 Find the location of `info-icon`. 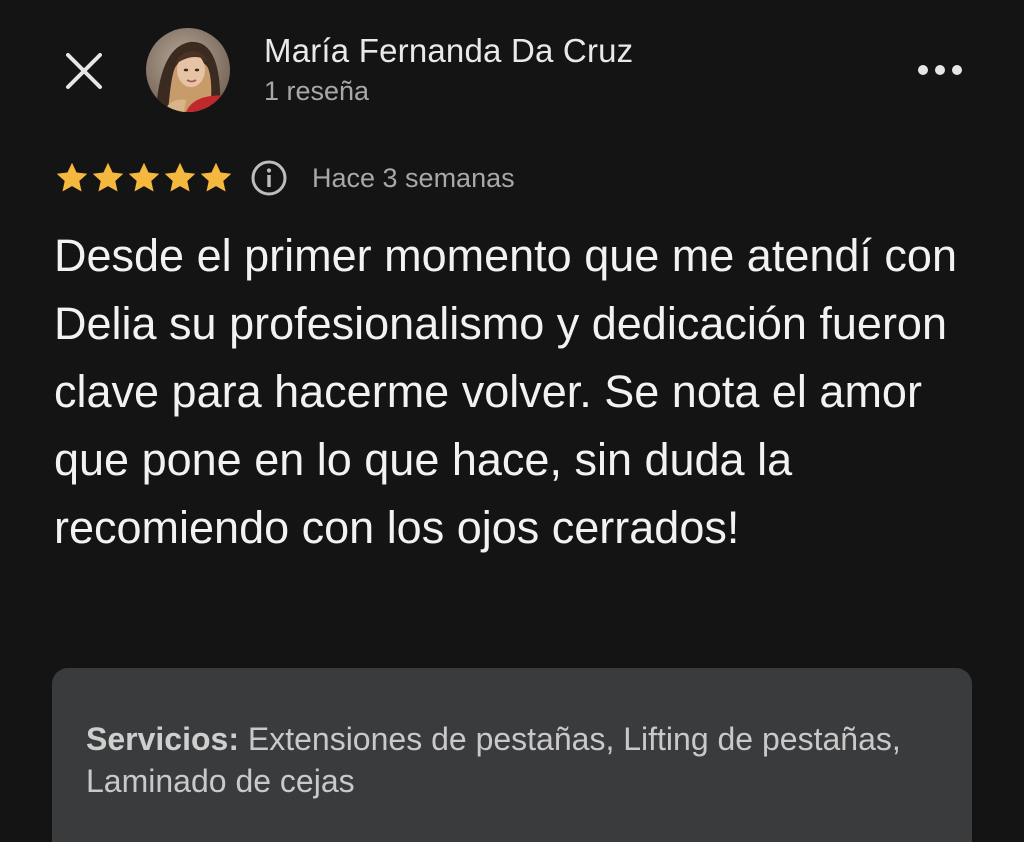

info-icon is located at coordinates (269, 178).